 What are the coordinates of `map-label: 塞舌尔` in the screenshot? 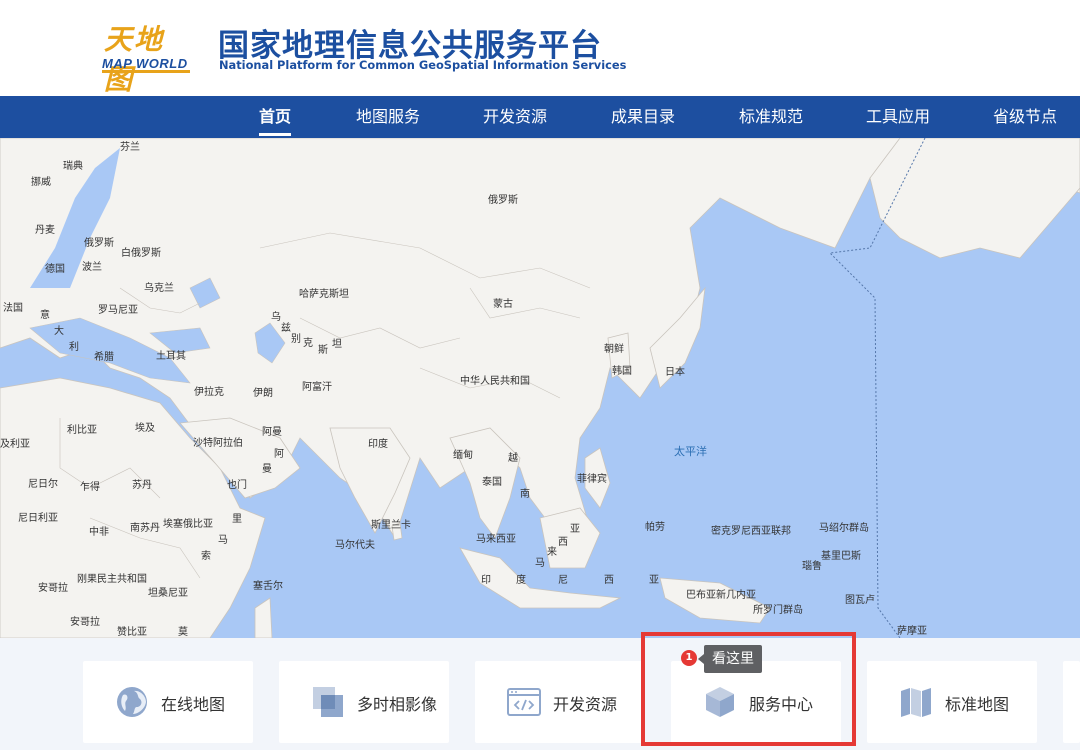 It's located at (268, 586).